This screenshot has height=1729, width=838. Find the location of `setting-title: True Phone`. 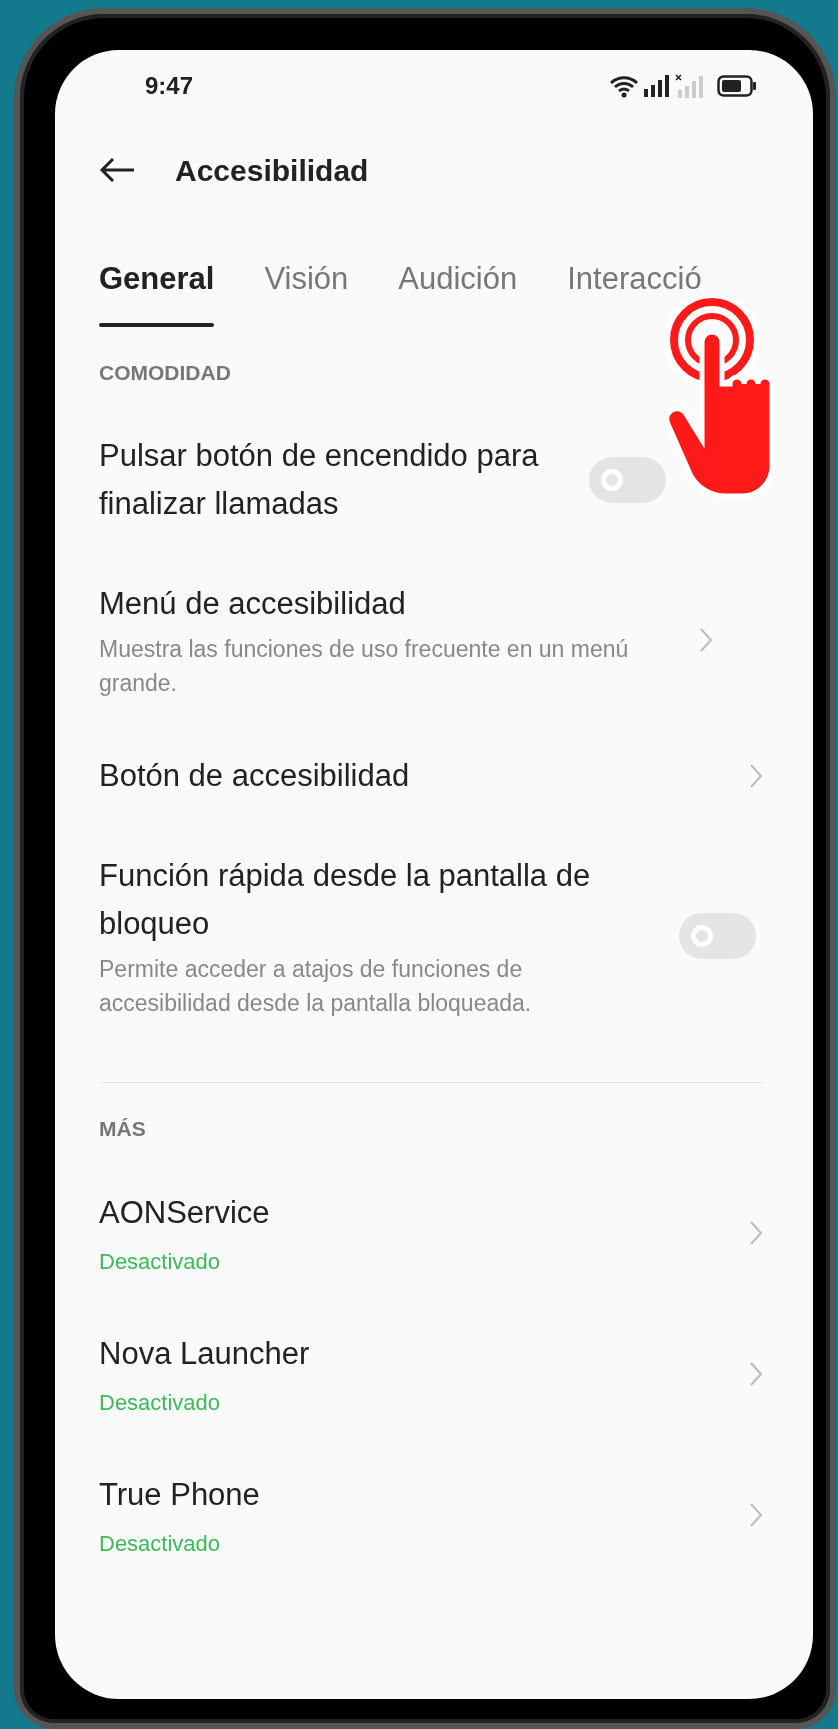

setting-title: True Phone is located at coordinates (414, 1494).